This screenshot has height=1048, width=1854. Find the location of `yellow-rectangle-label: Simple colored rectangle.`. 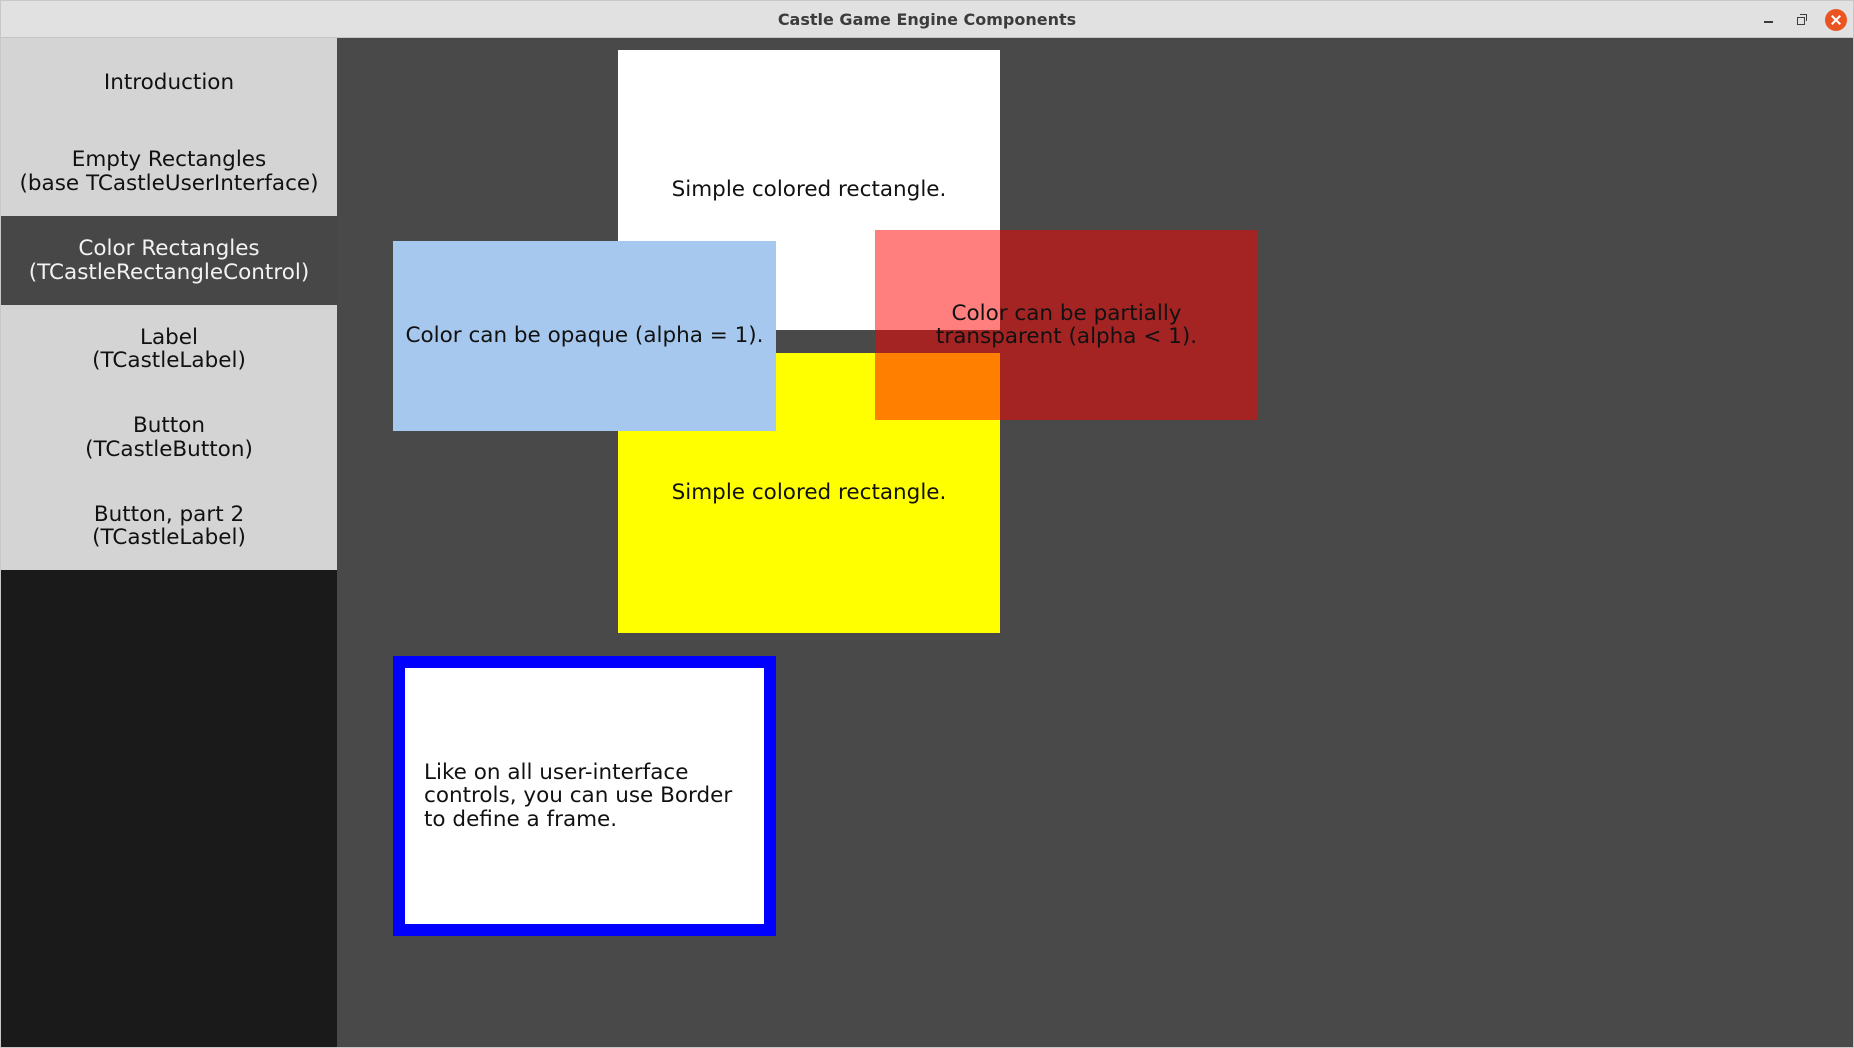

yellow-rectangle-label: Simple colored rectangle. is located at coordinates (809, 493).